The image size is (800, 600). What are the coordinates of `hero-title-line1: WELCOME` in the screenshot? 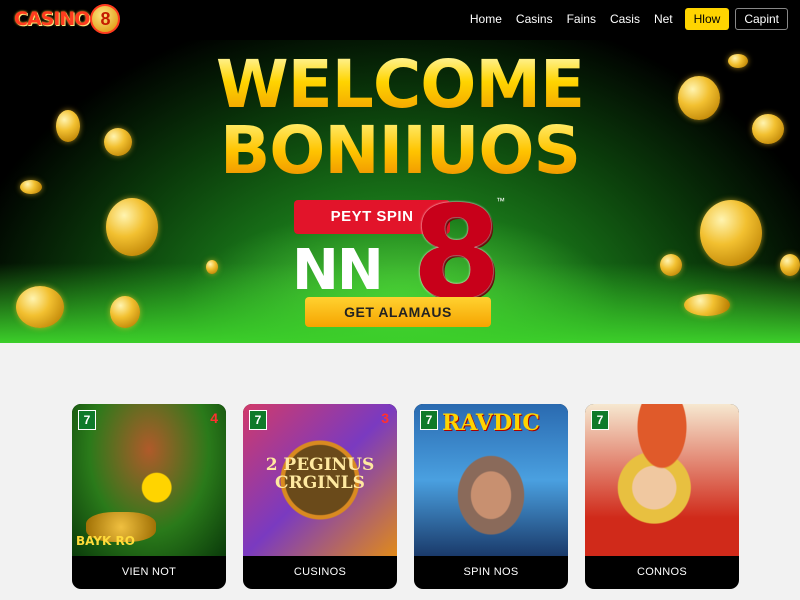 It's located at (400, 85).